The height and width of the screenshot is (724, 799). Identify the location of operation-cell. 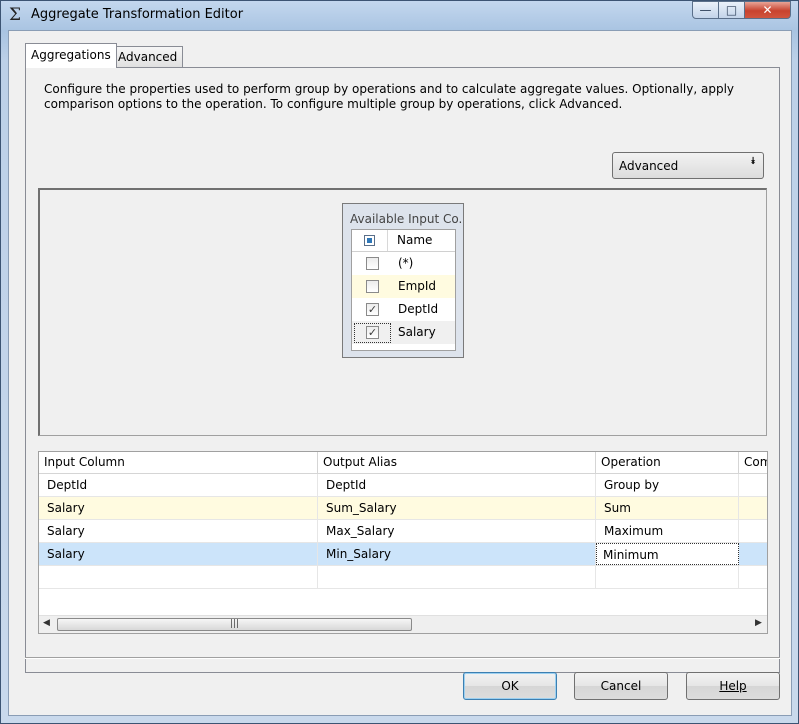
(667, 577).